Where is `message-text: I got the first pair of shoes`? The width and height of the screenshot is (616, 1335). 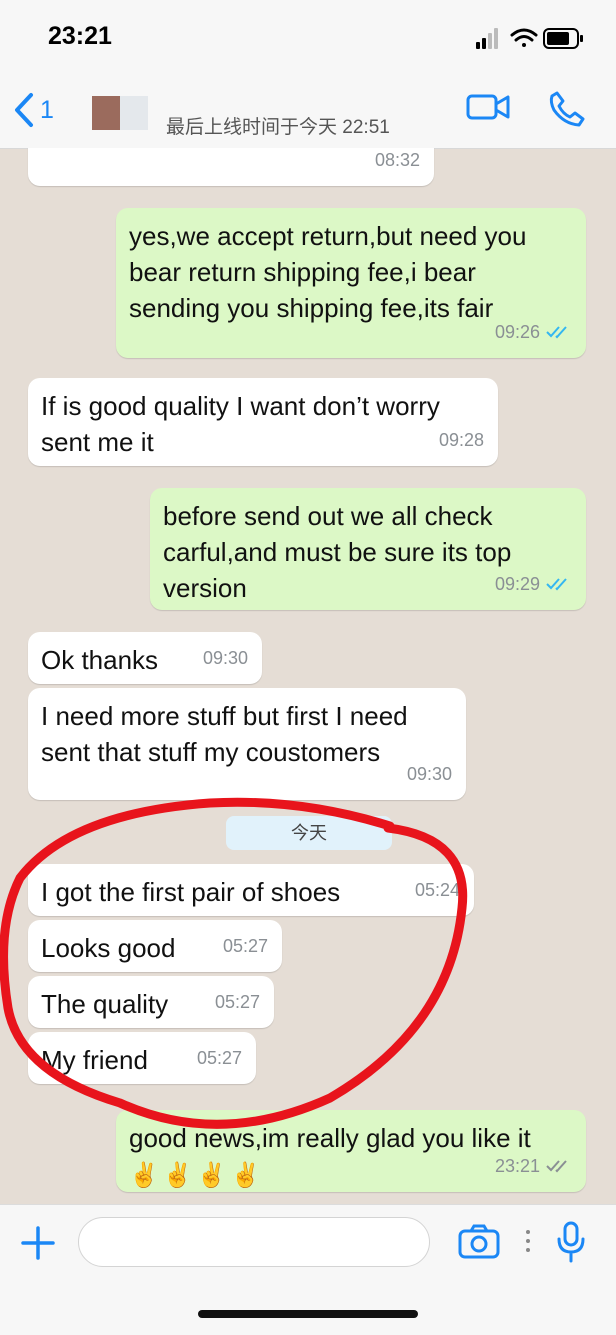 message-text: I got the first pair of shoes is located at coordinates (191, 892).